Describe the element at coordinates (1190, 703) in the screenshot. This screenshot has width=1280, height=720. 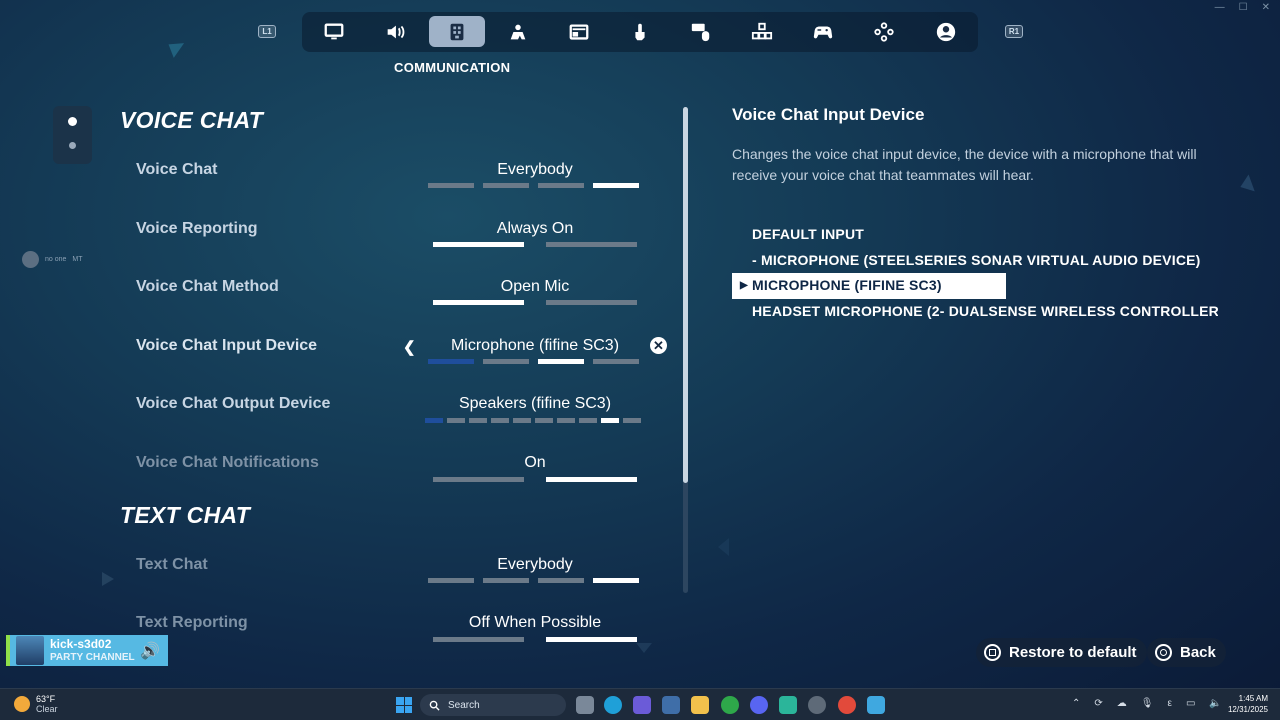
I see `network-icon: ▭` at that location.